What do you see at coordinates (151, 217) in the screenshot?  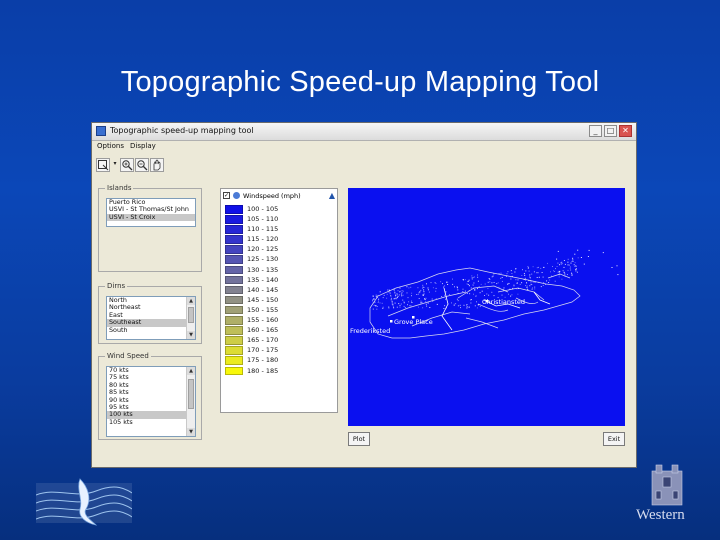 I see `list-item: USVI - St Croix` at bounding box center [151, 217].